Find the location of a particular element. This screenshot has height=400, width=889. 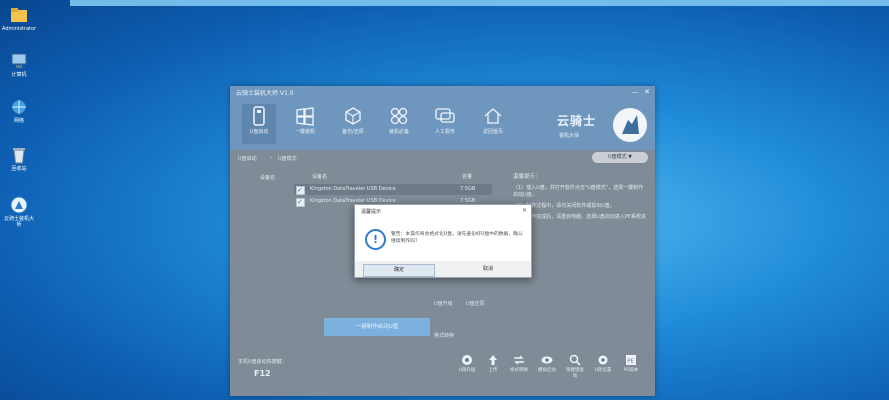

search-icon is located at coordinates (575, 360).